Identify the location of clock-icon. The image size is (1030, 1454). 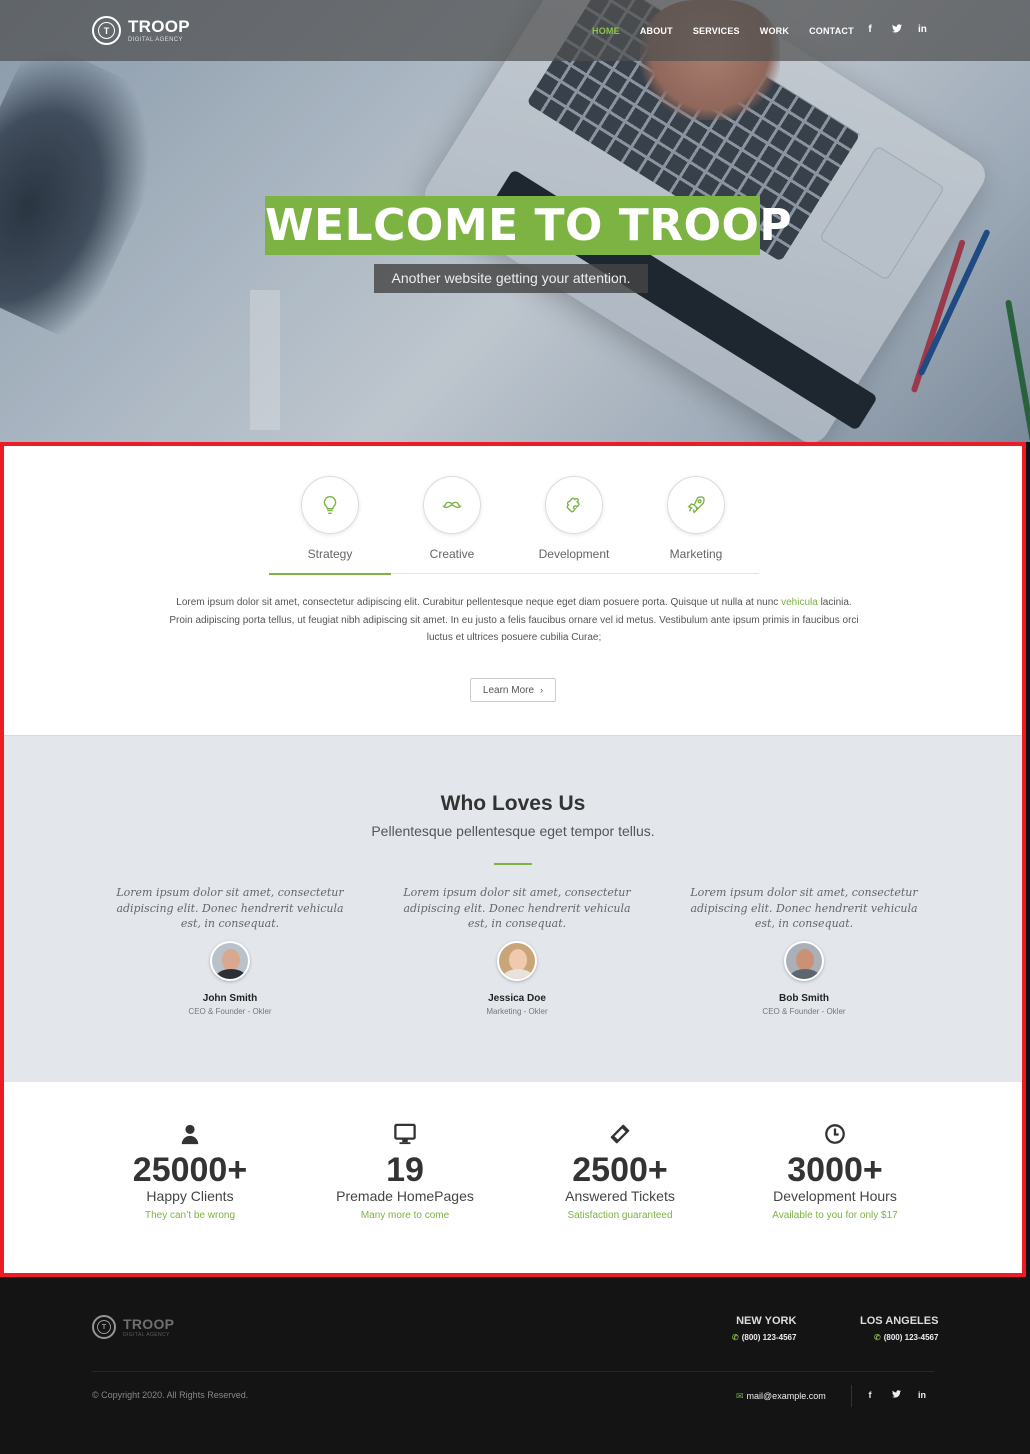
(835, 1134).